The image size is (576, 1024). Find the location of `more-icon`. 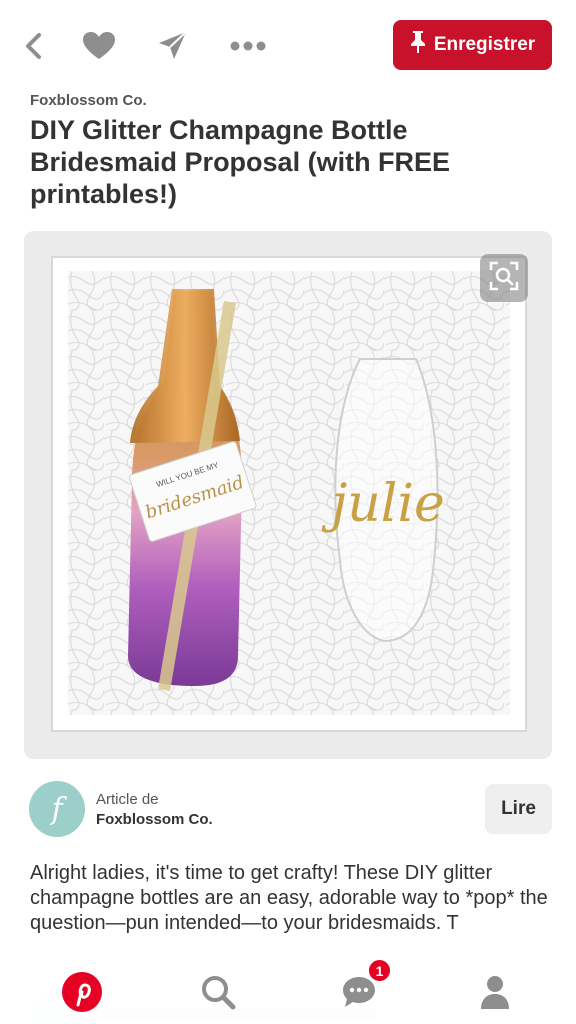

more-icon is located at coordinates (248, 46).